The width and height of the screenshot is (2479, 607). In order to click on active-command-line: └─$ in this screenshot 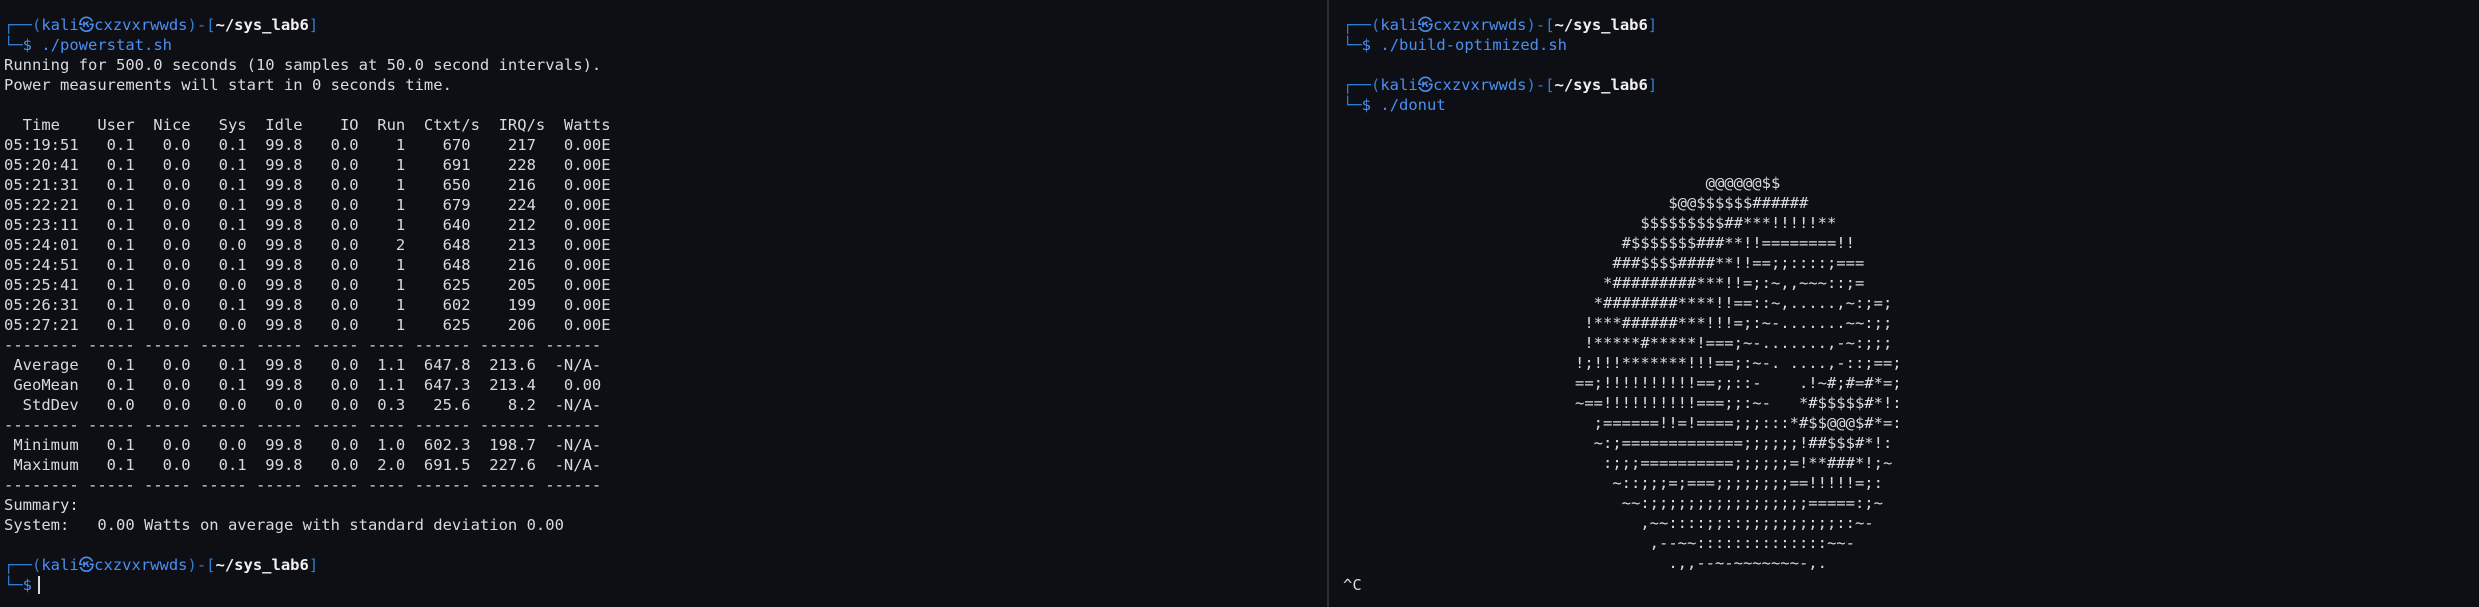, I will do `click(665, 585)`.